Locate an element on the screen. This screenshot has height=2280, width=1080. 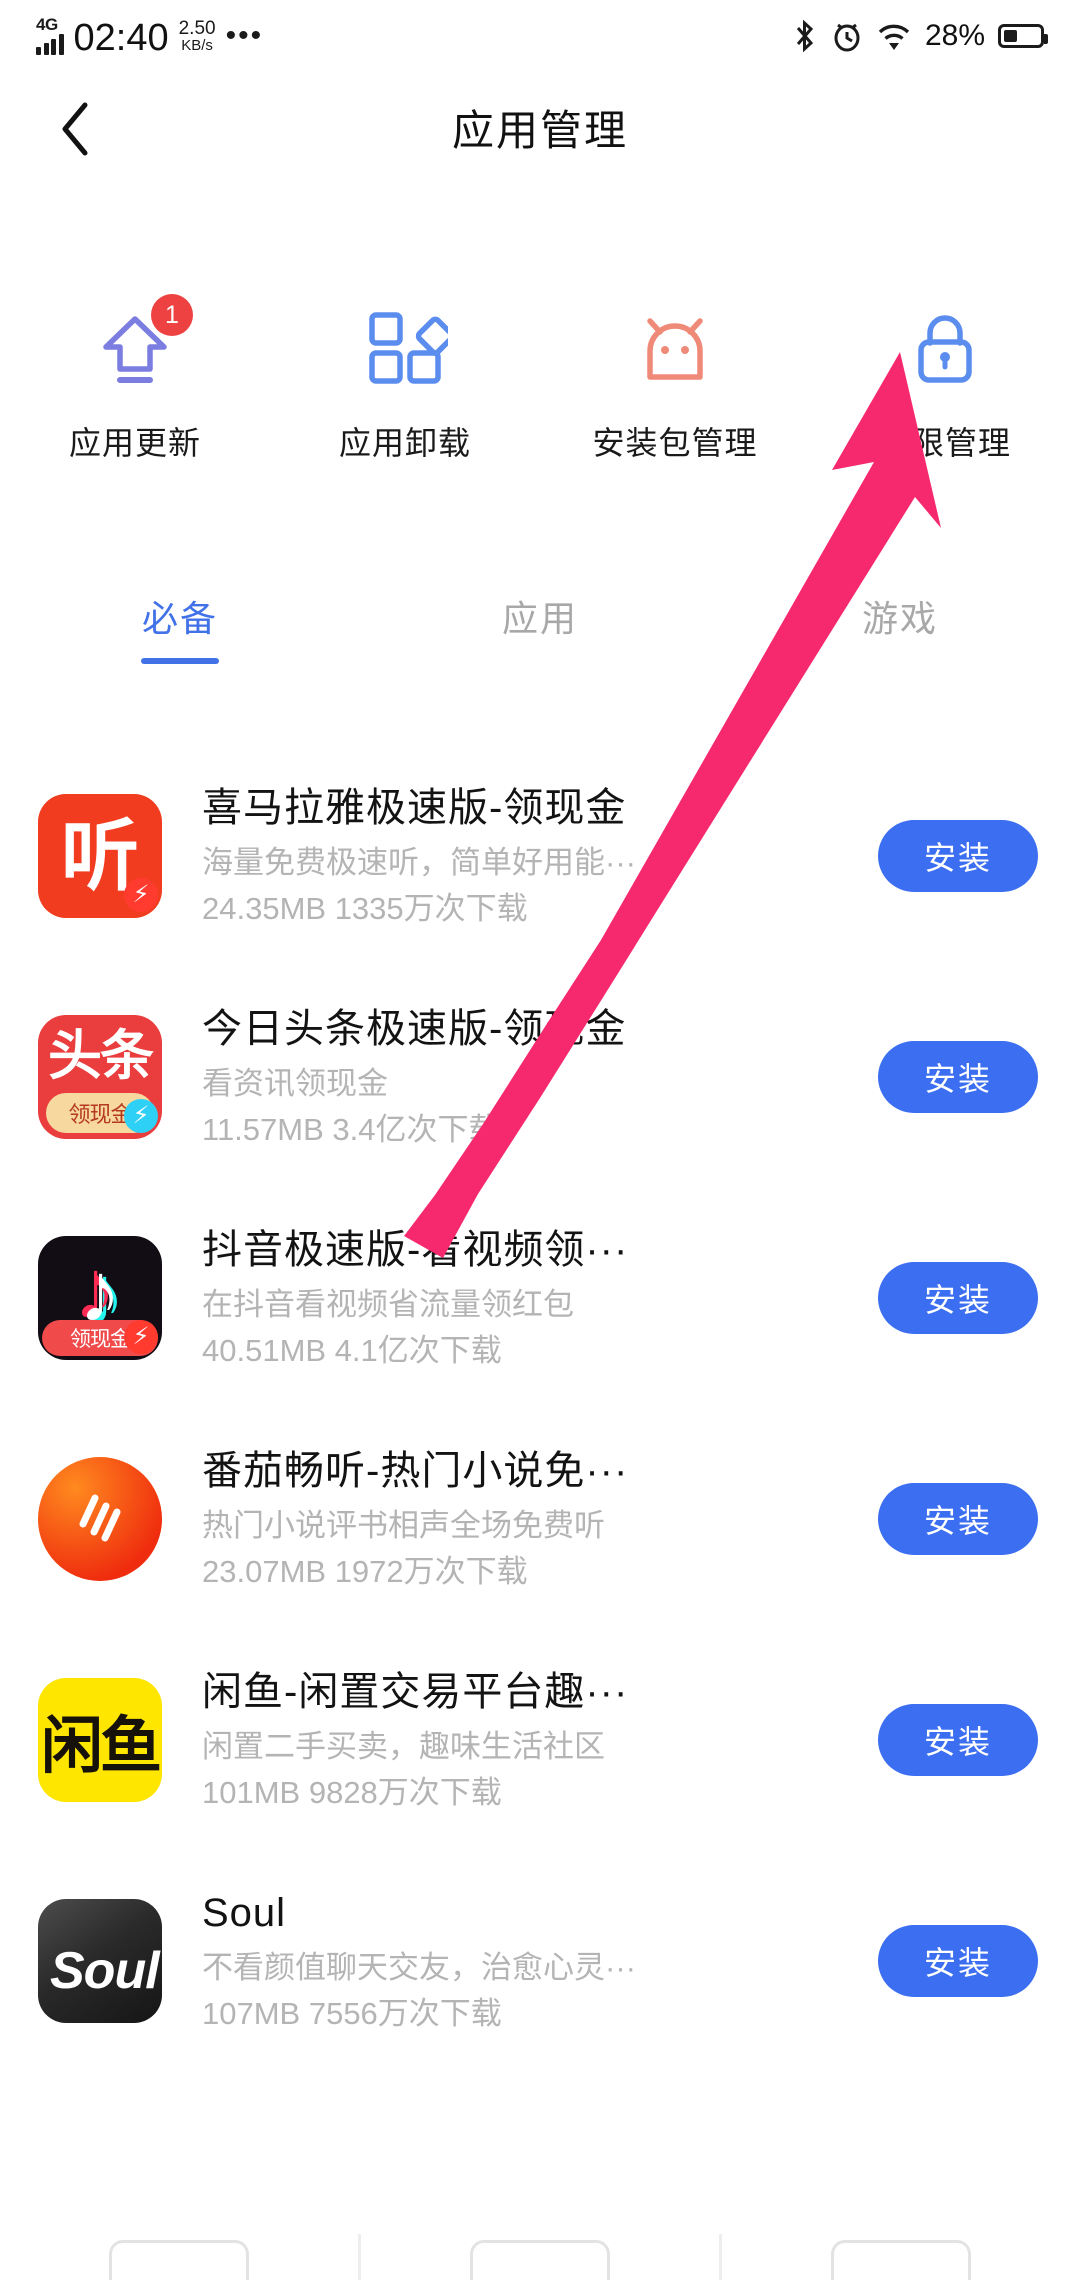
quick-entry-row: 1 应用更新 应用卸载 安装包管理 权限管理 is located at coordinates (540, 402).